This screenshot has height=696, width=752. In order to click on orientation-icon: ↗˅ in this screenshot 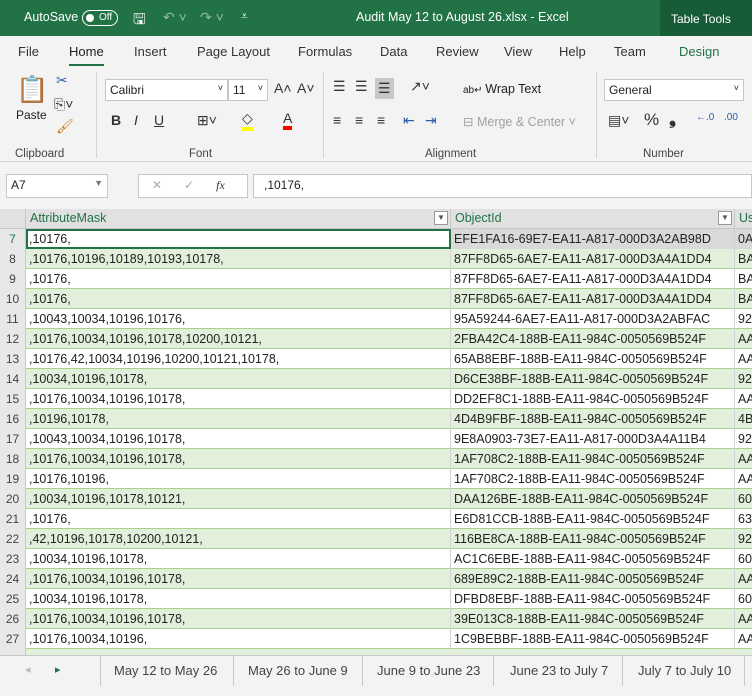, I will do `click(420, 86)`.